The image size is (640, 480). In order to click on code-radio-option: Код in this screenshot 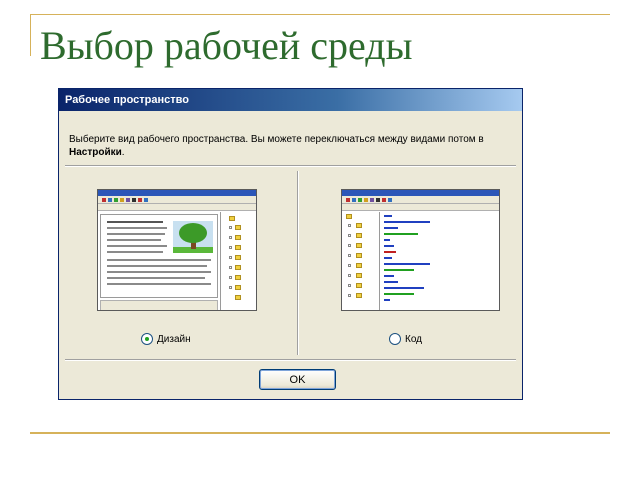, I will do `click(405, 339)`.